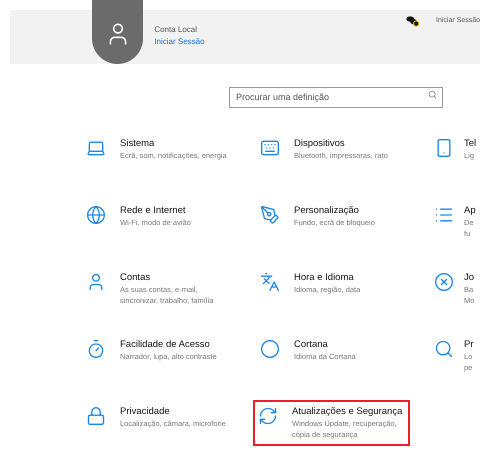 The height and width of the screenshot is (455, 480). What do you see at coordinates (270, 349) in the screenshot?
I see `ring-icon` at bounding box center [270, 349].